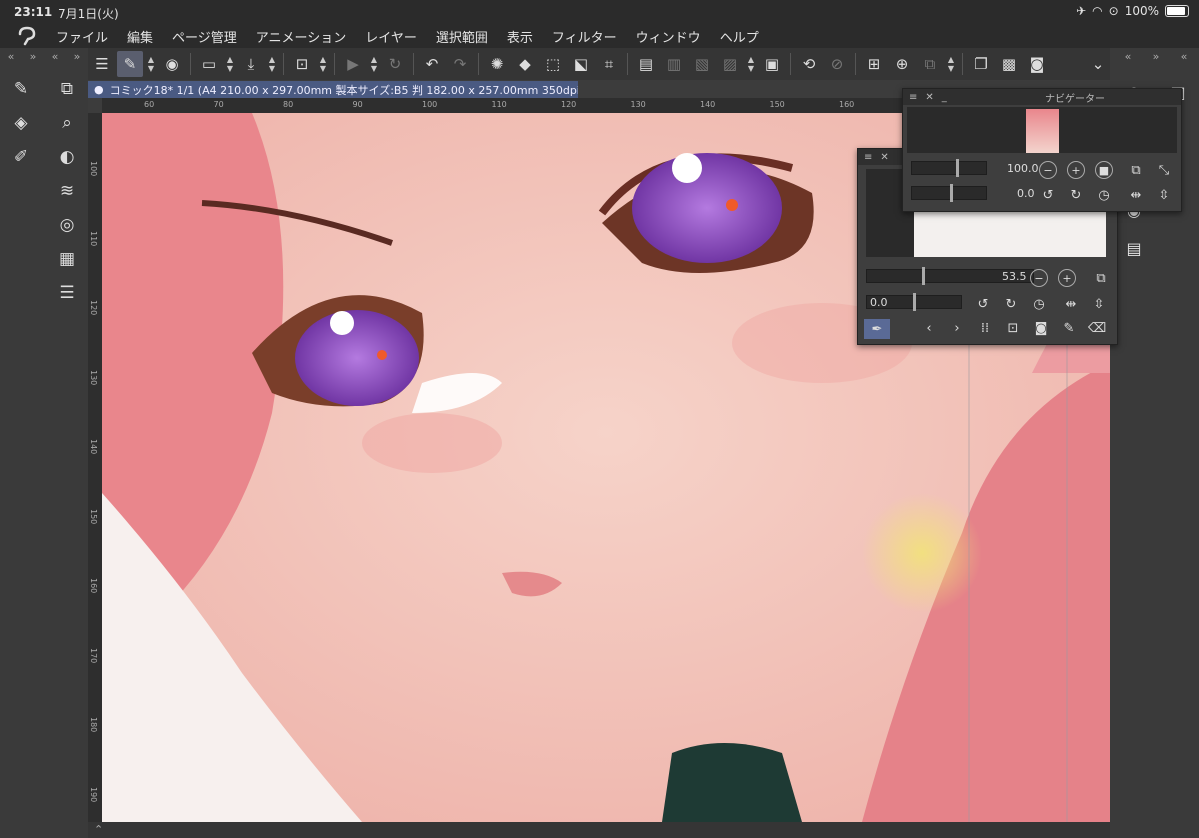 The height and width of the screenshot is (838, 1199). What do you see at coordinates (1013, 328) in the screenshot?
I see `import-image-icon: ⊡` at bounding box center [1013, 328].